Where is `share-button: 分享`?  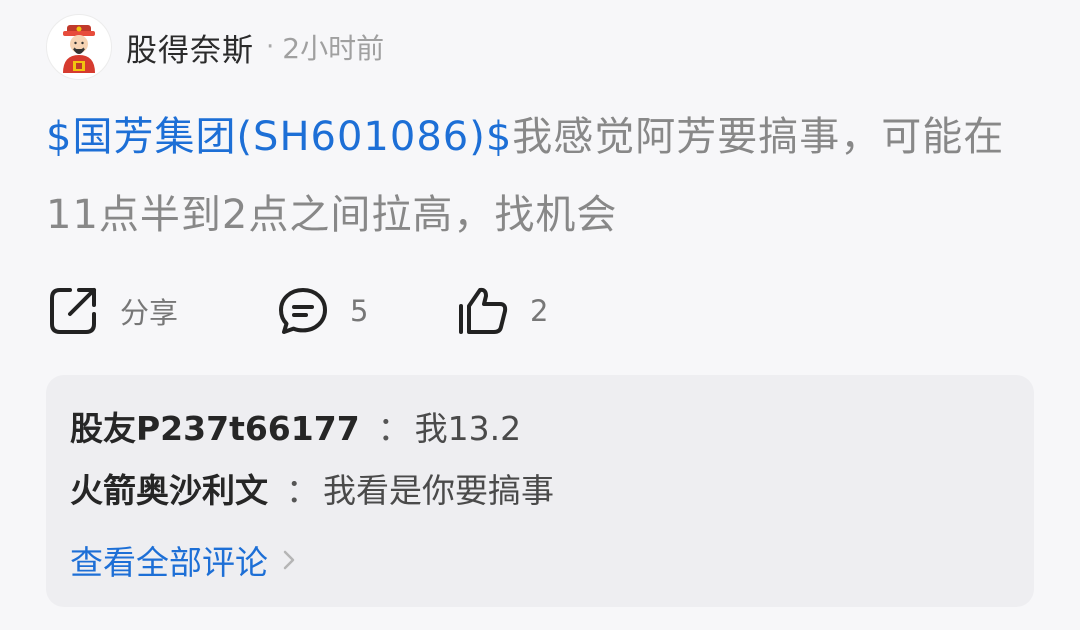
share-button: 分享 is located at coordinates (161, 311).